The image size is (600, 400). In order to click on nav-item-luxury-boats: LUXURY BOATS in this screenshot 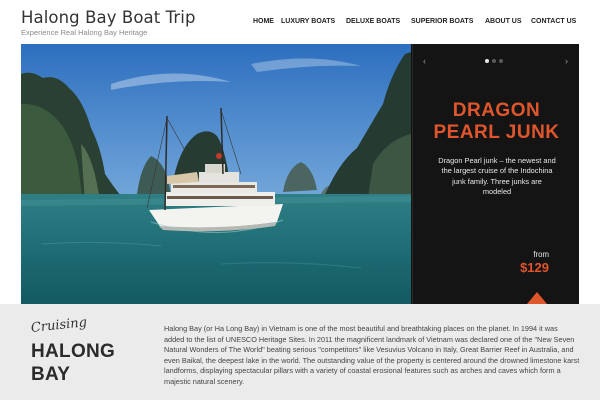, I will do `click(308, 20)`.